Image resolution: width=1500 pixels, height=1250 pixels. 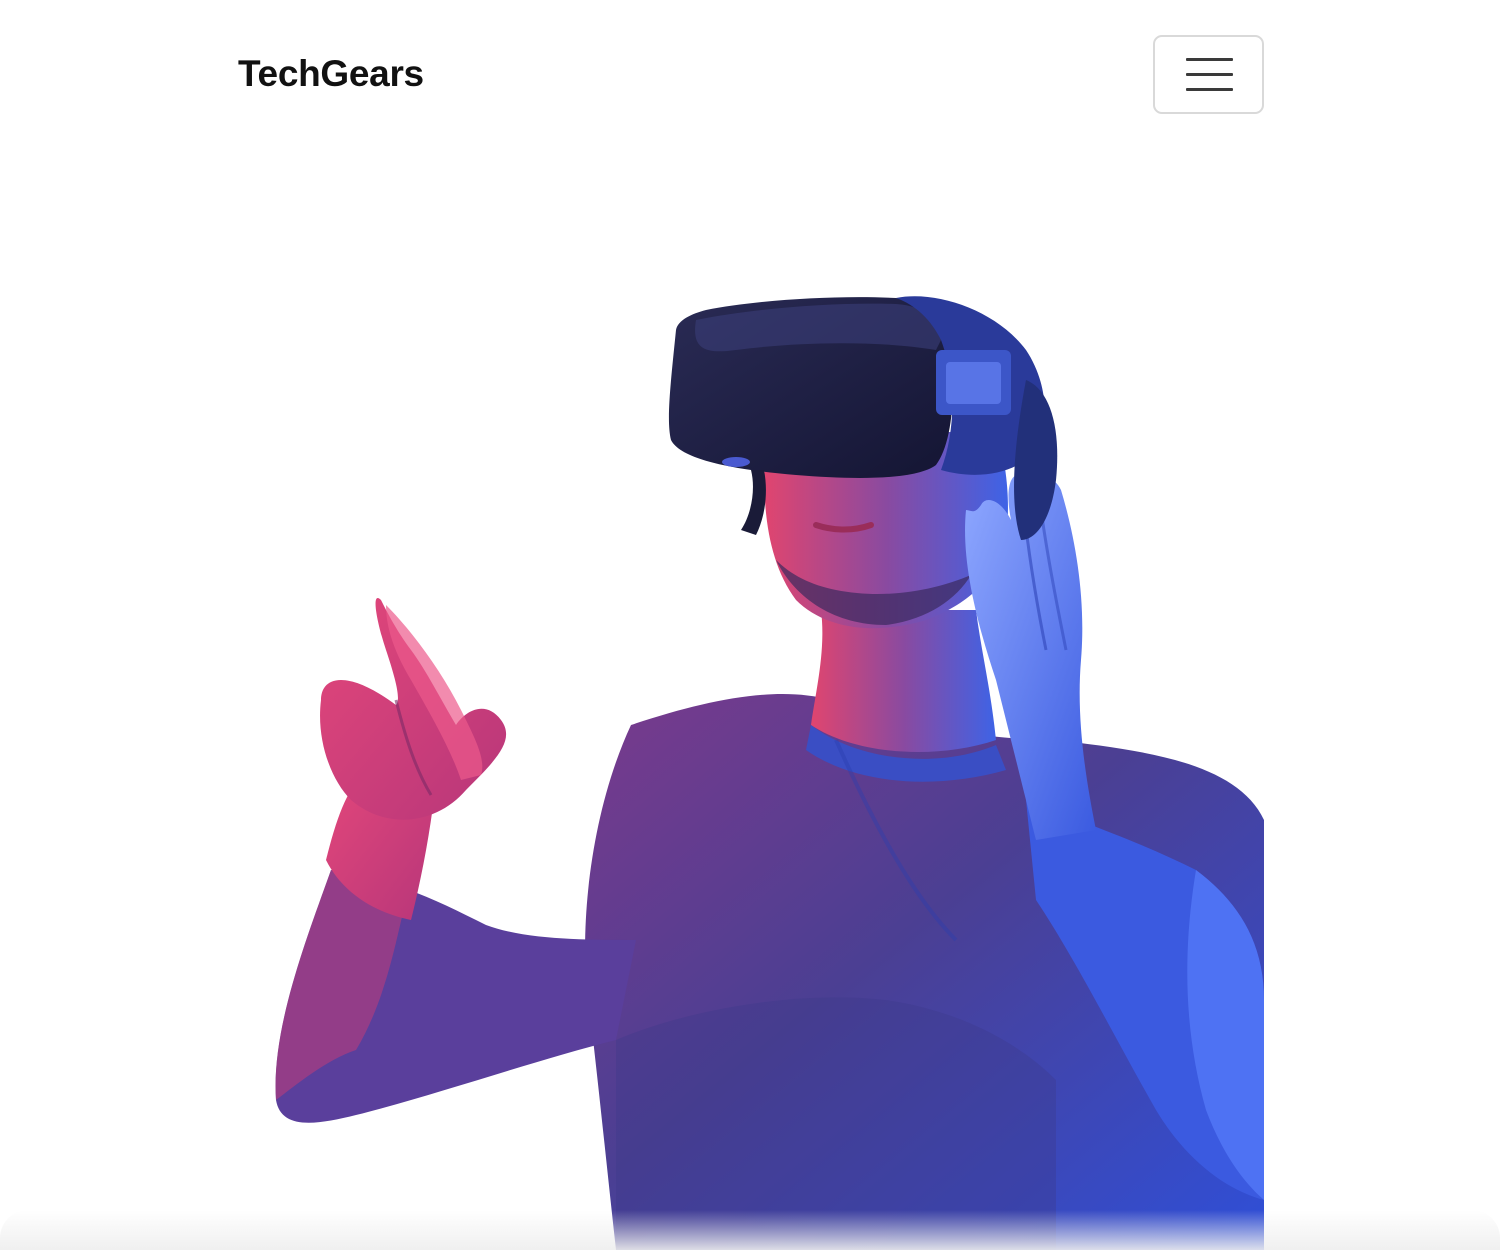 I want to click on brand-logo: TechGears, so click(x=331, y=74).